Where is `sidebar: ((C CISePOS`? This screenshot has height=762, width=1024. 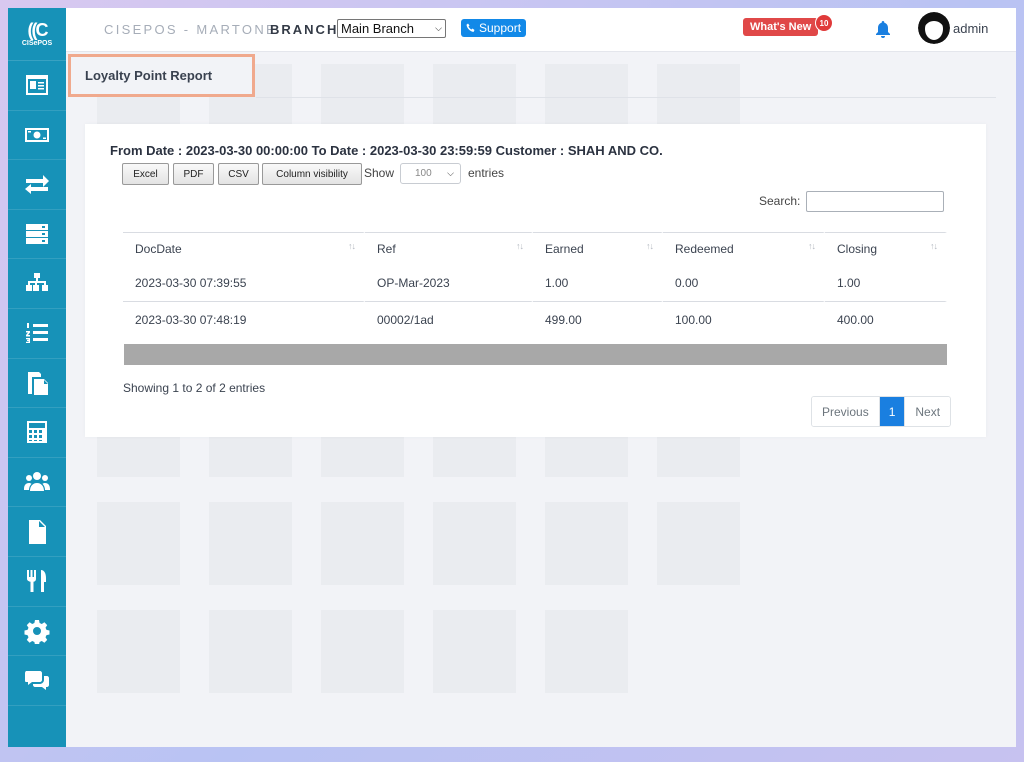
sidebar: ((C CISePOS is located at coordinates (37, 377).